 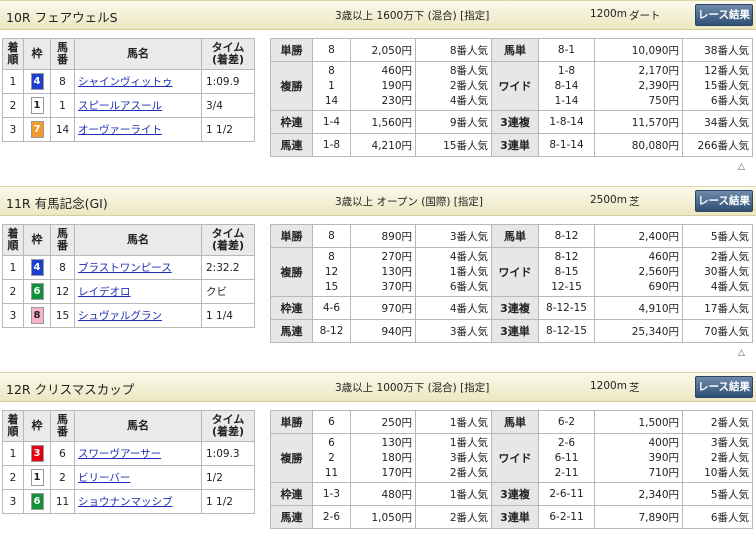 What do you see at coordinates (717, 272) in the screenshot?
I see `wide-pops: 2番人気 30番人気 4番人気` at bounding box center [717, 272].